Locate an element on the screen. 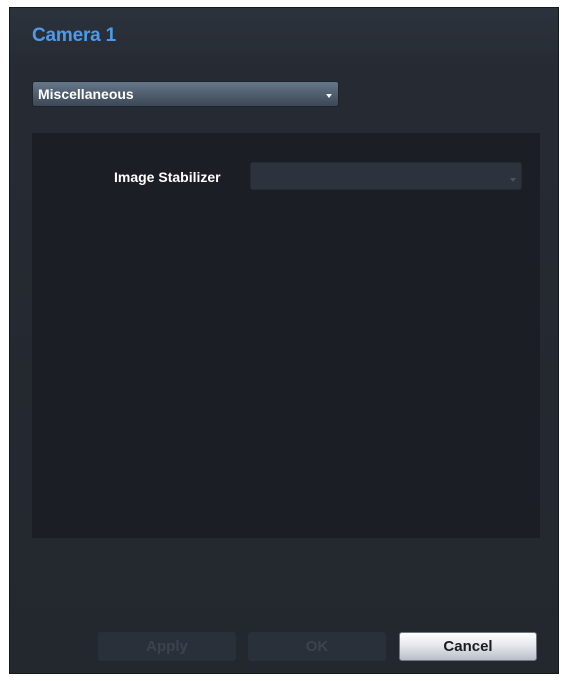  image-stabilizer-dropdown is located at coordinates (386, 176).